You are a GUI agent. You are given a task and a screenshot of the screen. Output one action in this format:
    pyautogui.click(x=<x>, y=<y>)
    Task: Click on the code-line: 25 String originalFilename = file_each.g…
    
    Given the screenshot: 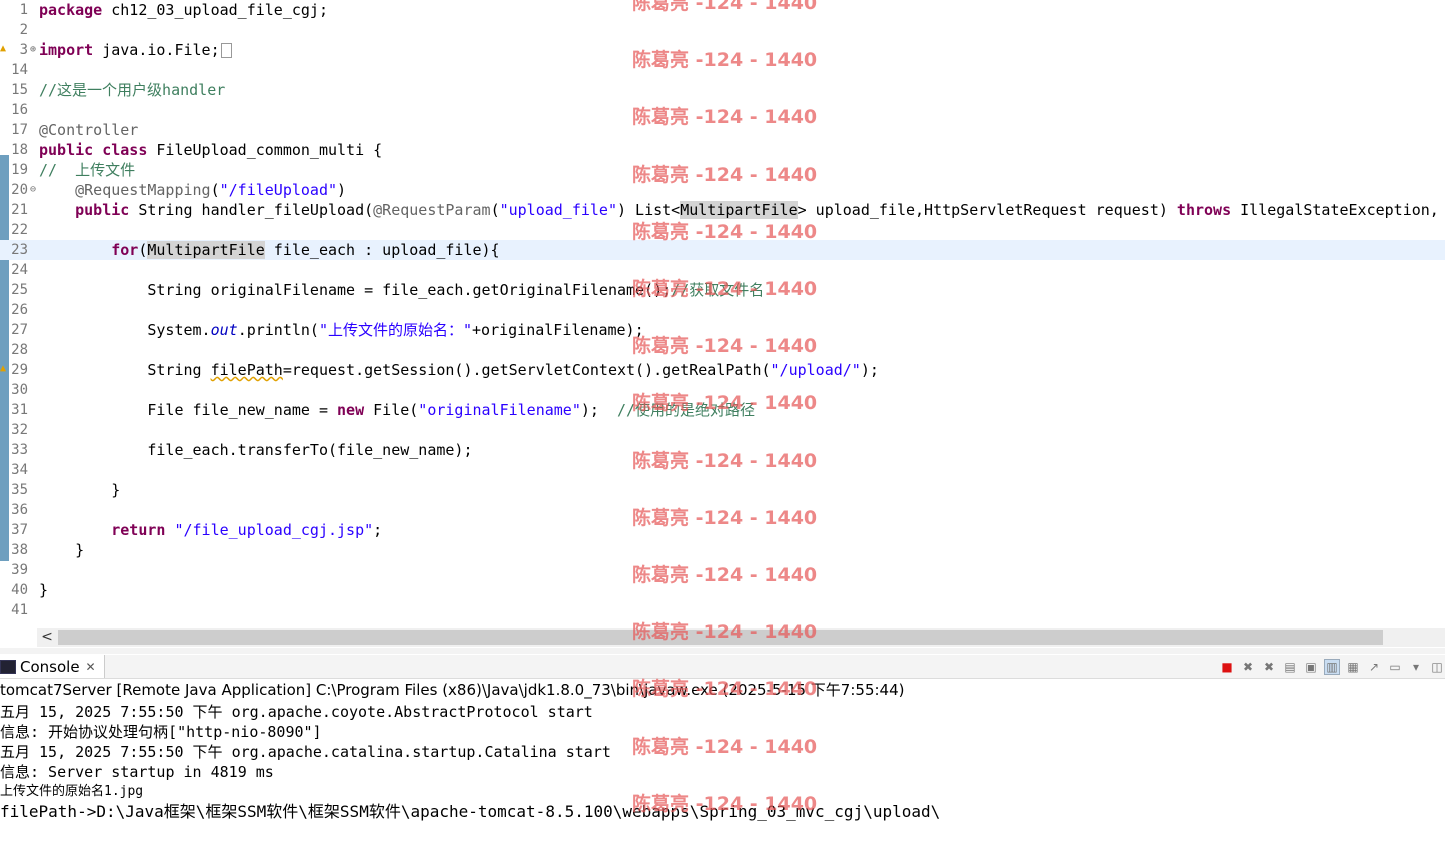 What is the action you would take?
    pyautogui.click(x=722, y=290)
    